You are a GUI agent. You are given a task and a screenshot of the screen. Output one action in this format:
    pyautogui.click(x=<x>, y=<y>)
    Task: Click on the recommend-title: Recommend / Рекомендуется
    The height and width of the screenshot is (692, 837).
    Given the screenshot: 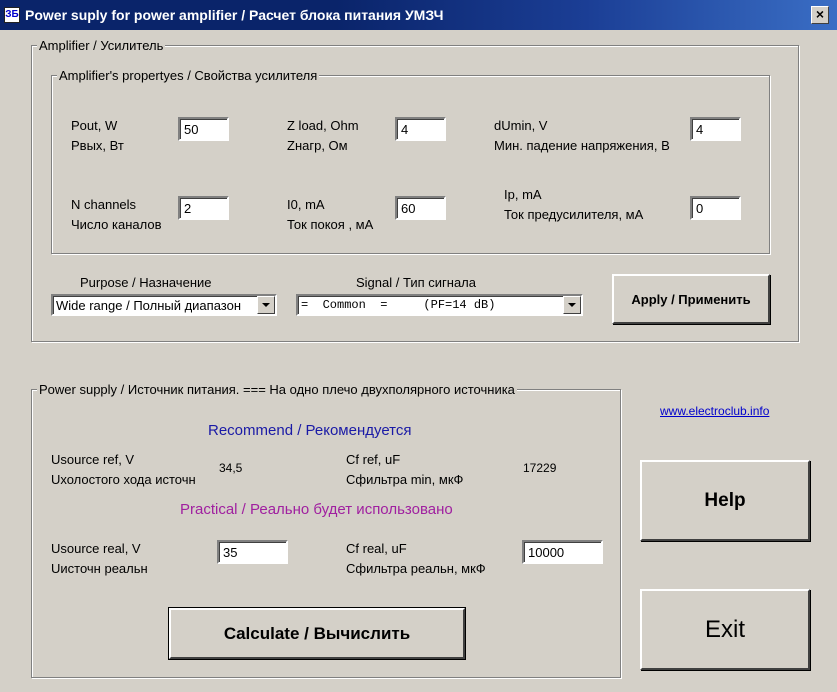 What is the action you would take?
    pyautogui.click(x=310, y=430)
    